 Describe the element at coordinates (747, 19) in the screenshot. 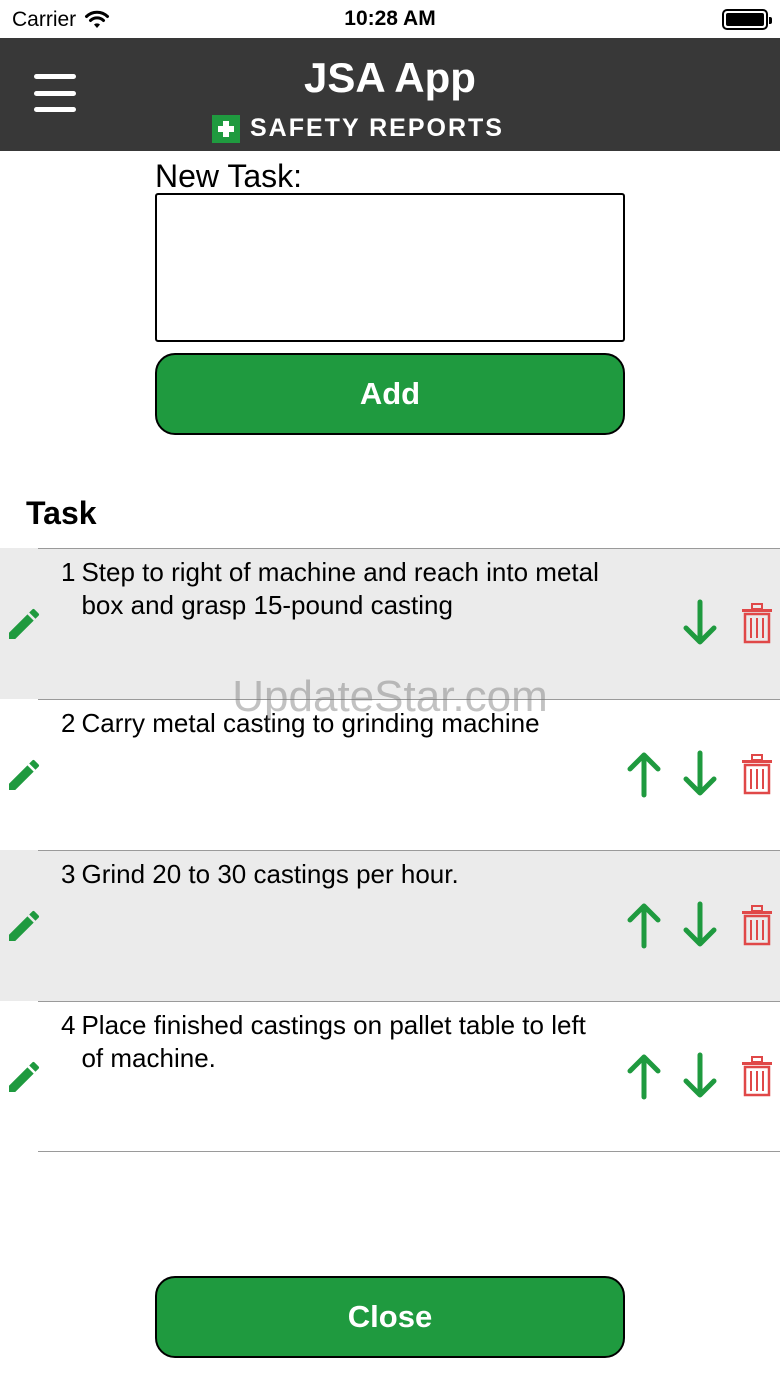

I see `battery-icon` at that location.